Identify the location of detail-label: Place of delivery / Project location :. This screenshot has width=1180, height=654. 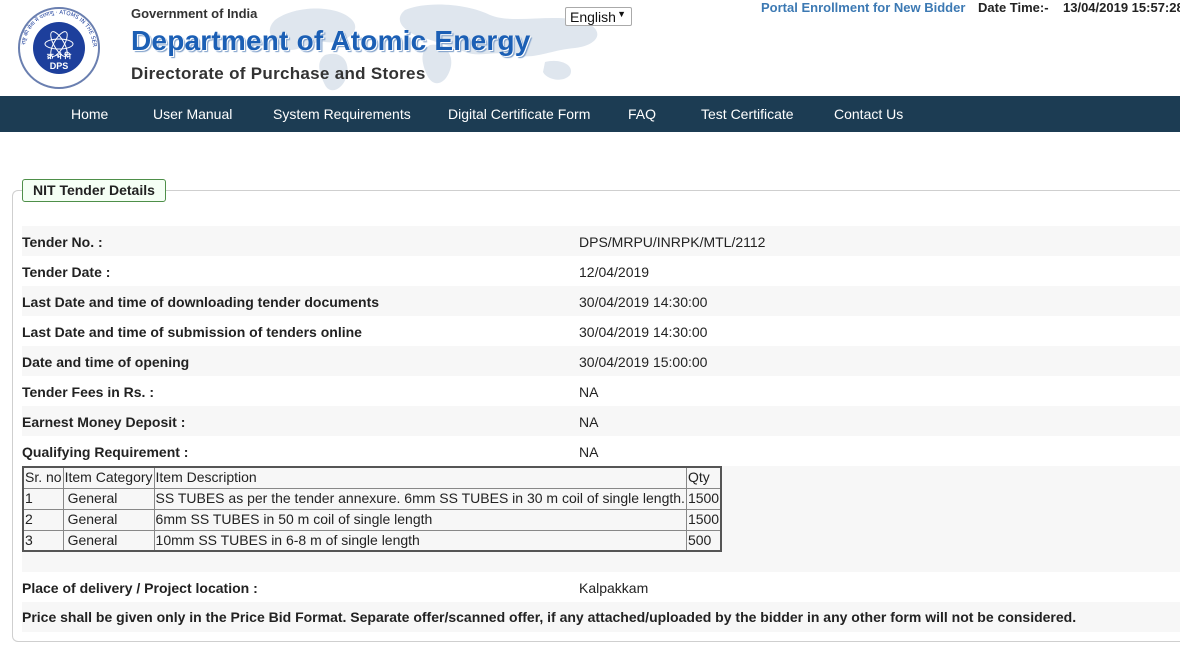
(140, 588).